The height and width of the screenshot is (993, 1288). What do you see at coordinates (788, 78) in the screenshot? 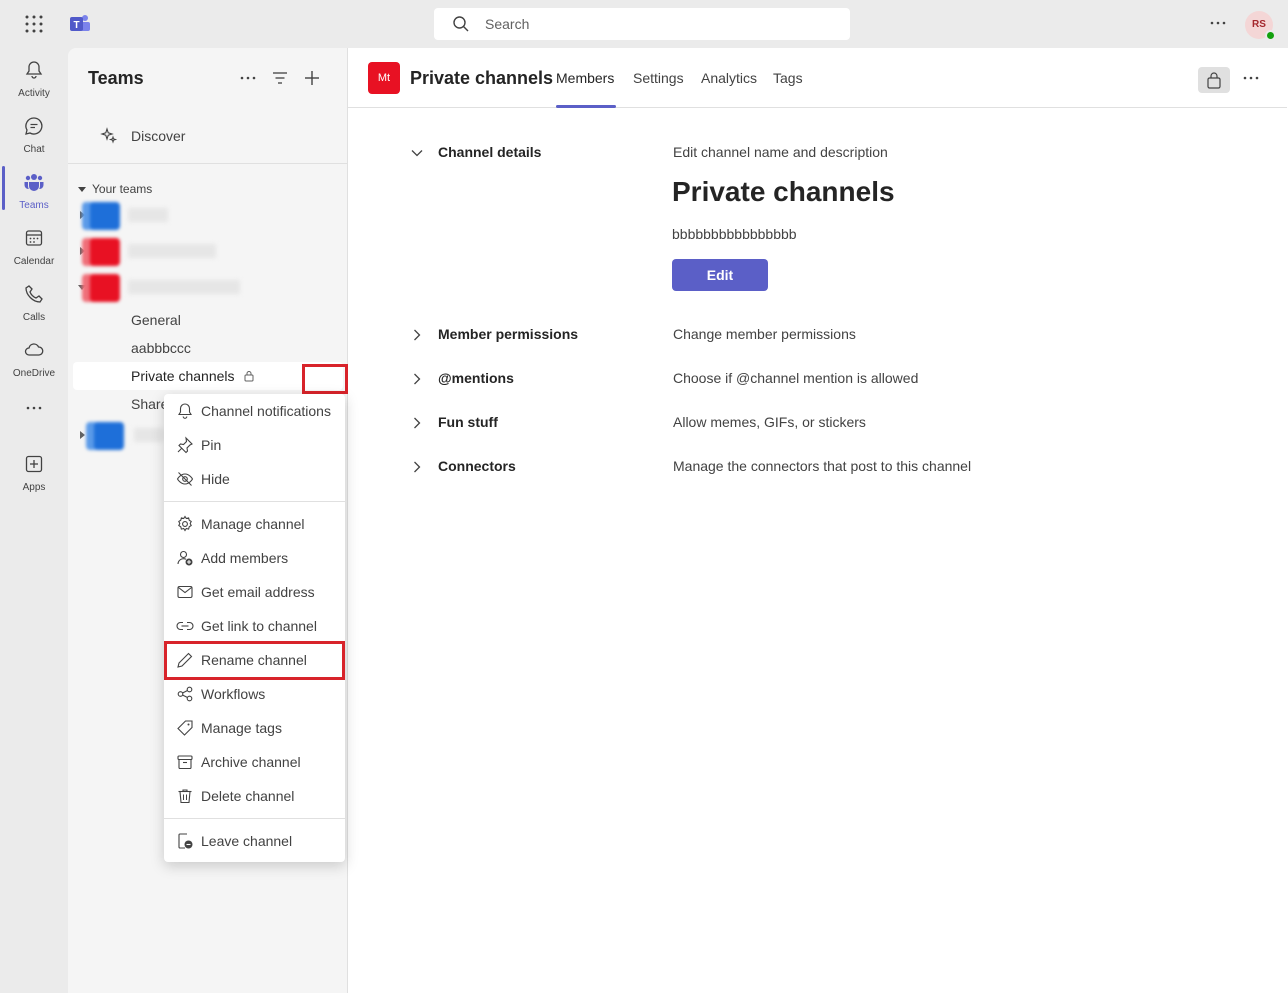
I see `tab-tags: Tags` at bounding box center [788, 78].